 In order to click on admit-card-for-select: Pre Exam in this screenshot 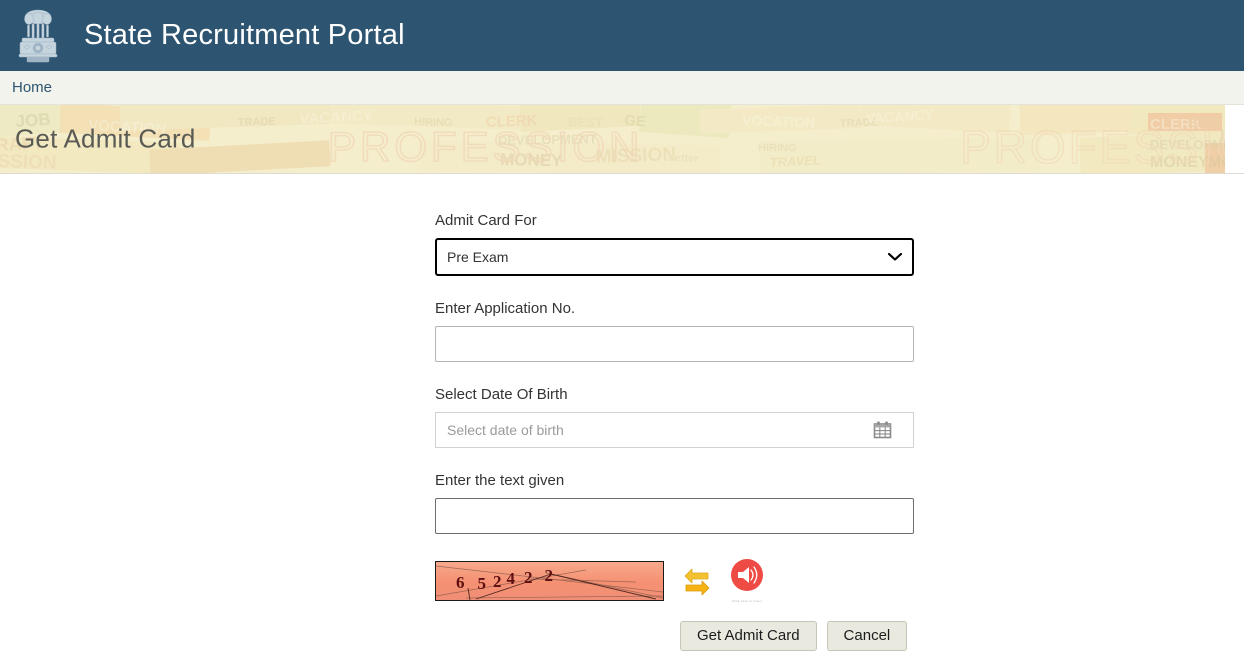, I will do `click(674, 257)`.